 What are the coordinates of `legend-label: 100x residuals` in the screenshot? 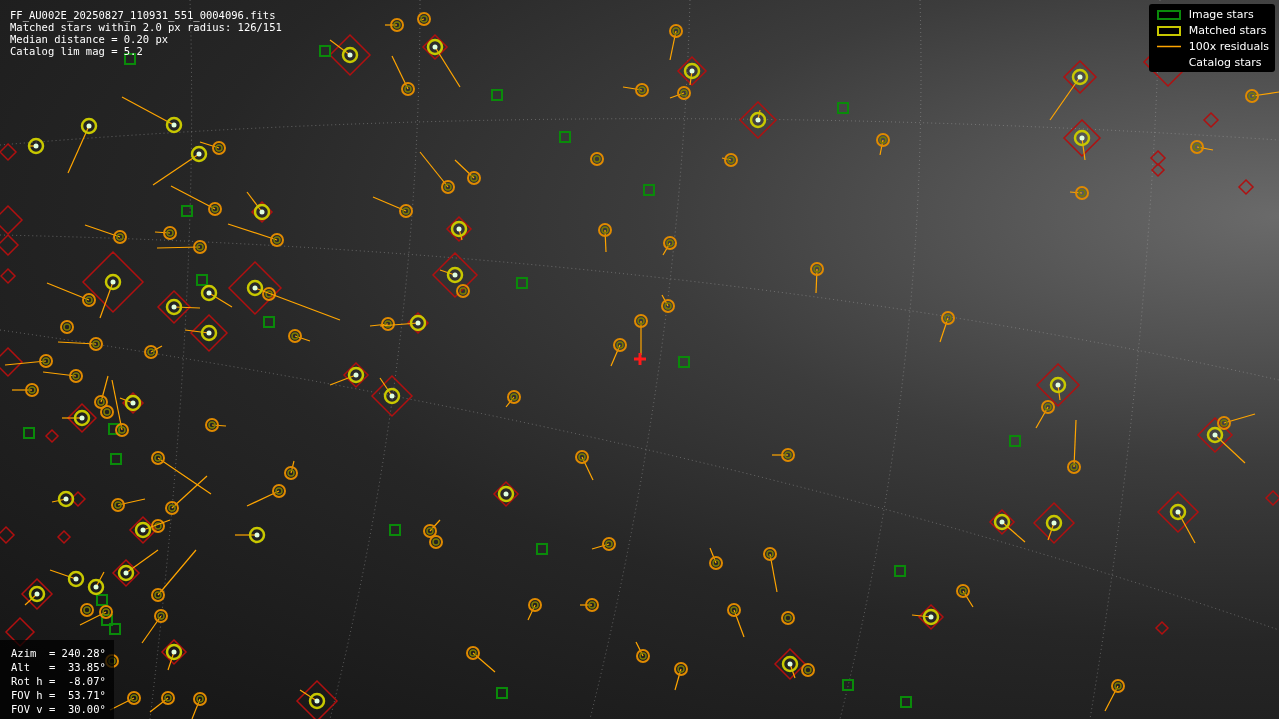 It's located at (1228, 46).